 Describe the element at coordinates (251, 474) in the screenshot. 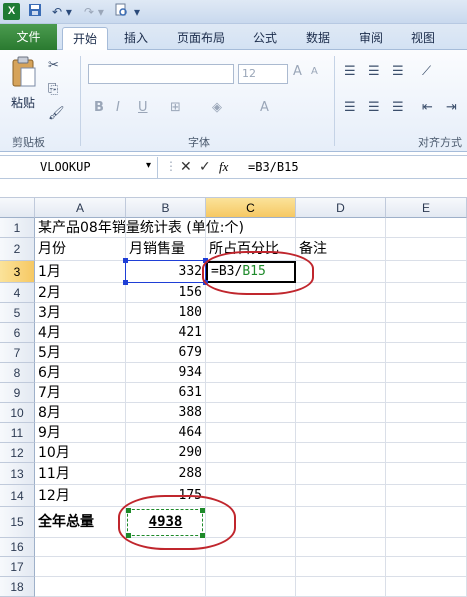

I see `cell-c13` at that location.